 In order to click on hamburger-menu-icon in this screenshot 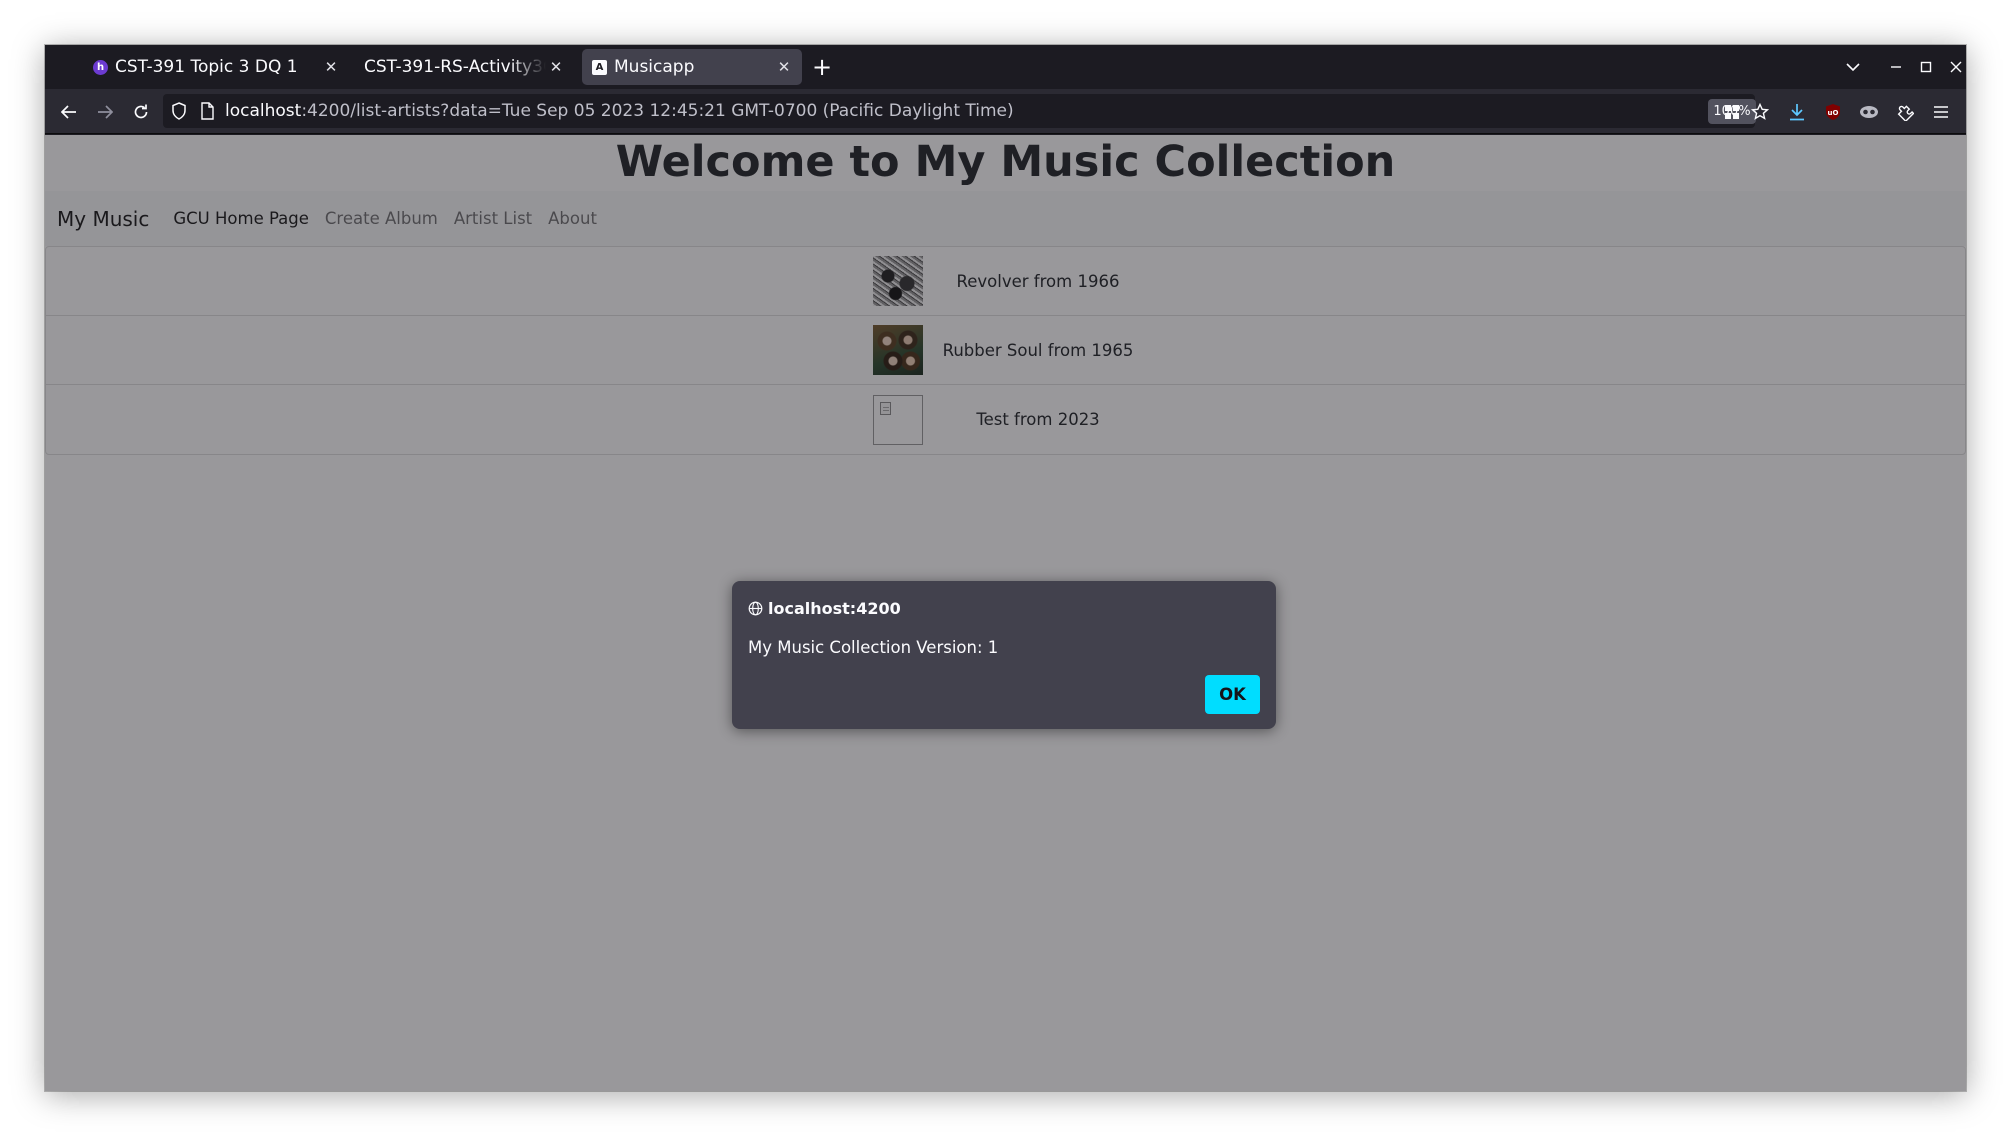, I will do `click(1941, 112)`.